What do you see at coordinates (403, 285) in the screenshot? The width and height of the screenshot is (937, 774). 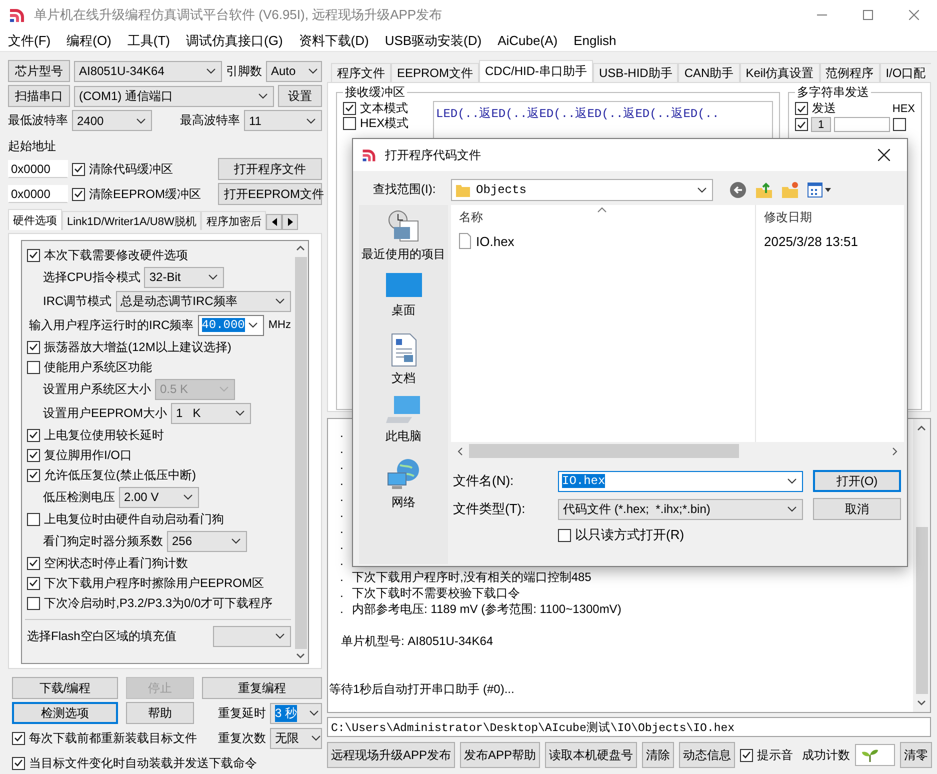 I see `desktop-icon` at bounding box center [403, 285].